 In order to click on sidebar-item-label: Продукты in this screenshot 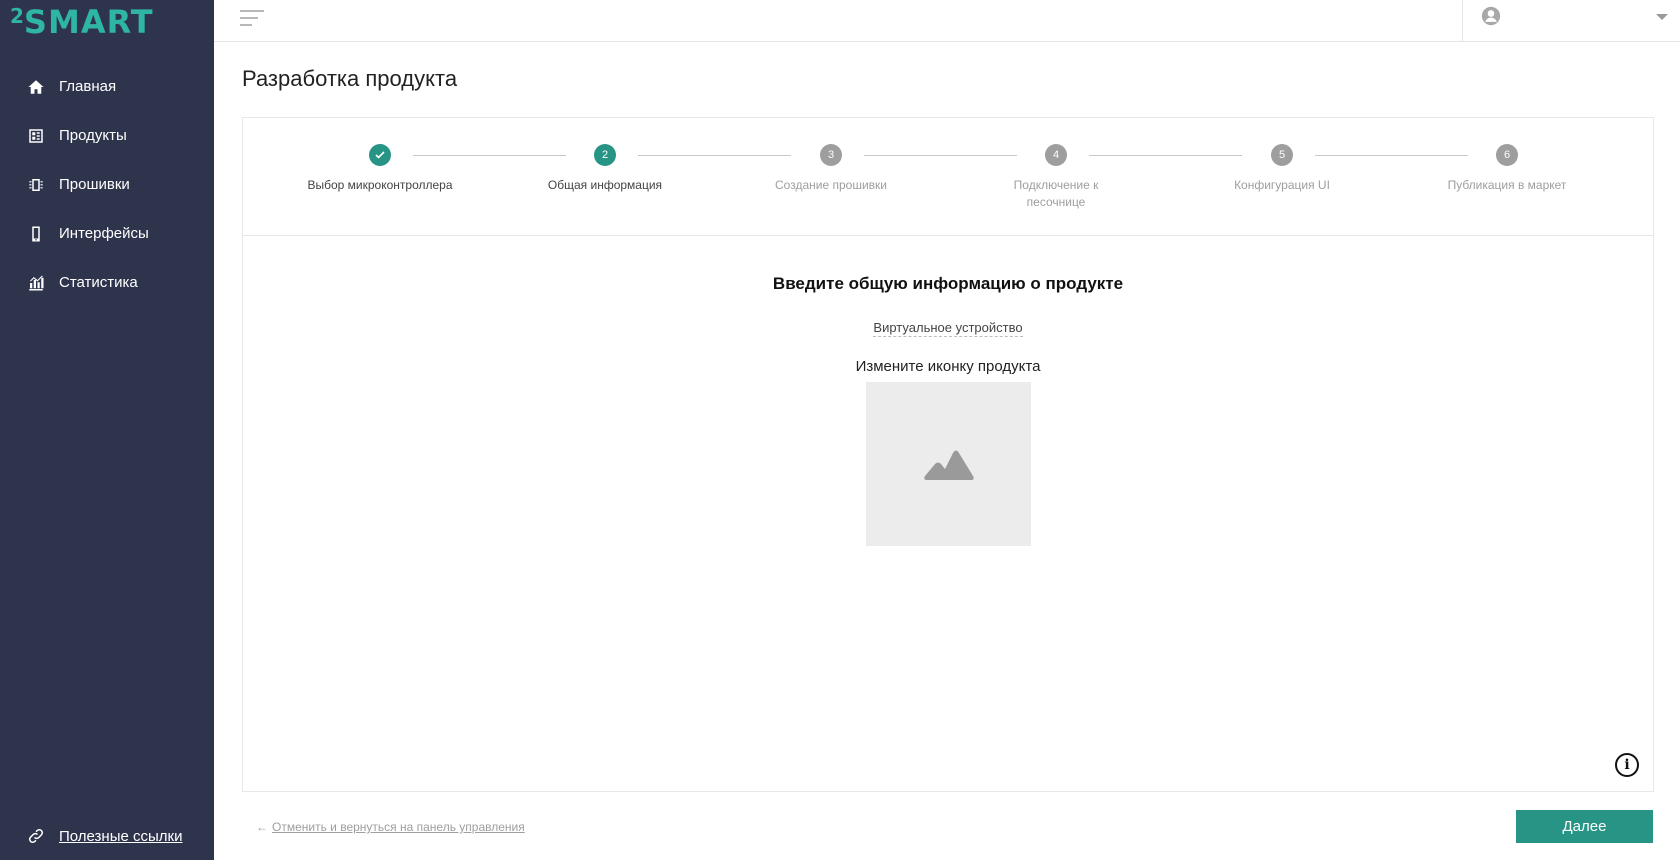, I will do `click(93, 135)`.